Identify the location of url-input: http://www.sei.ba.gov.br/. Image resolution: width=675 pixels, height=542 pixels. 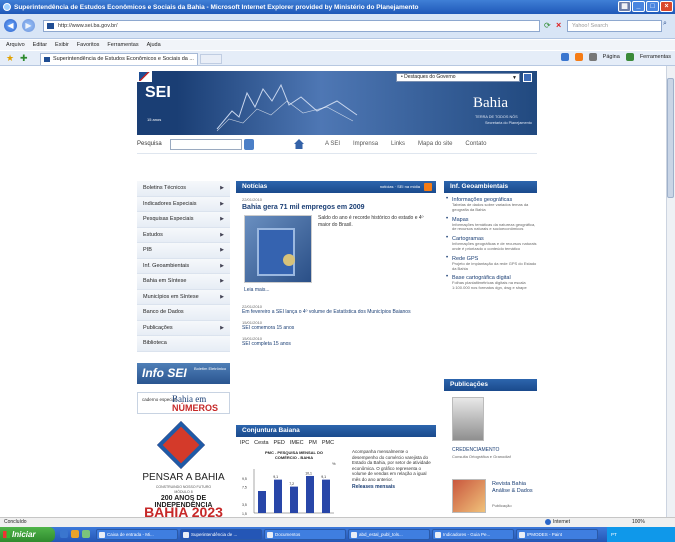
(291, 26).